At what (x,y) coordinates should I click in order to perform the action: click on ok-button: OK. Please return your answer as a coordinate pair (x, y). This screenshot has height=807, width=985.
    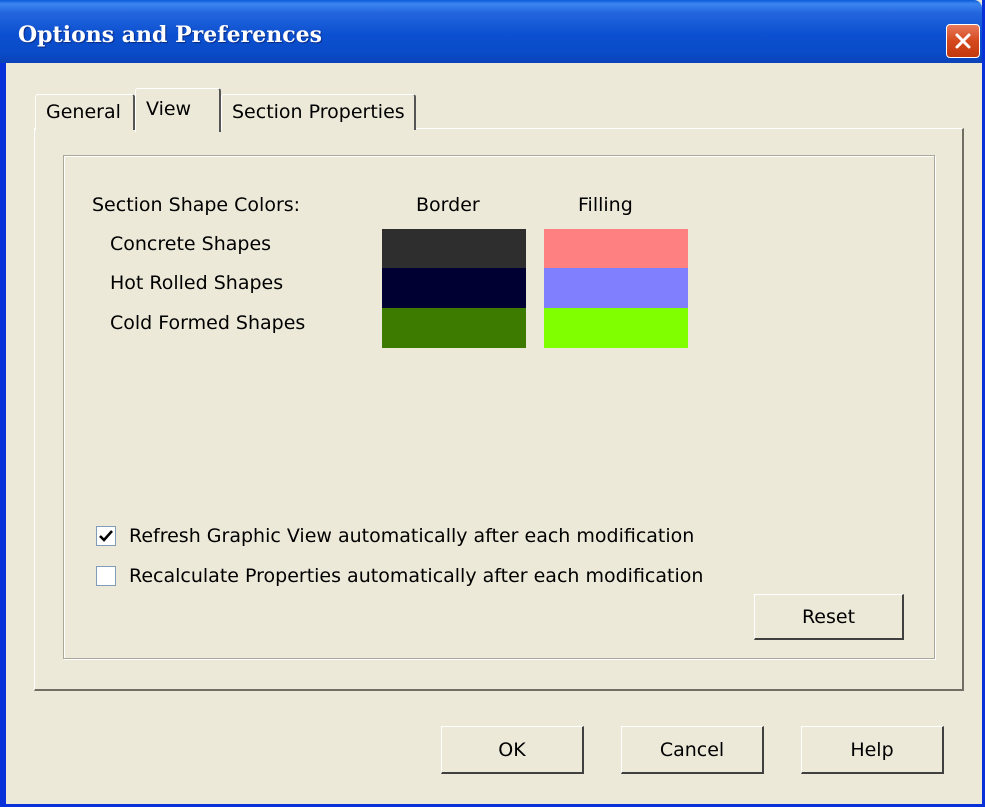
    Looking at the image, I should click on (512, 750).